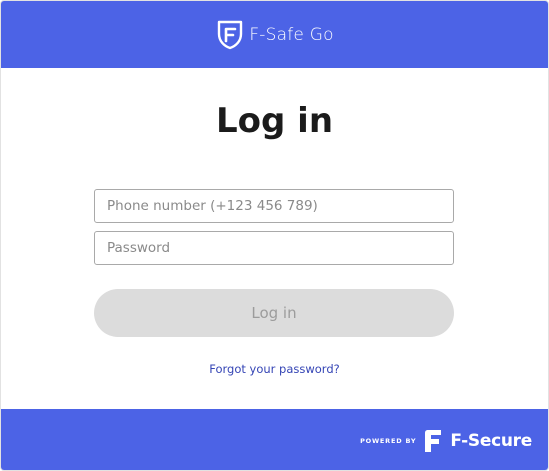 This screenshot has width=549, height=471. I want to click on company-name: F-Secure, so click(491, 441).